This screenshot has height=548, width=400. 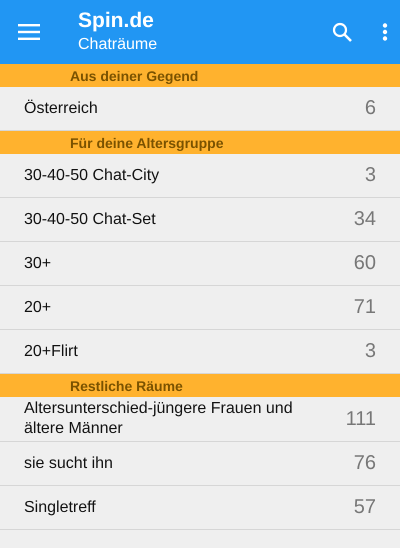 What do you see at coordinates (159, 419) in the screenshot?
I see `room-name: Altersunterschied-jüngere Frauen und ältere Männer` at bounding box center [159, 419].